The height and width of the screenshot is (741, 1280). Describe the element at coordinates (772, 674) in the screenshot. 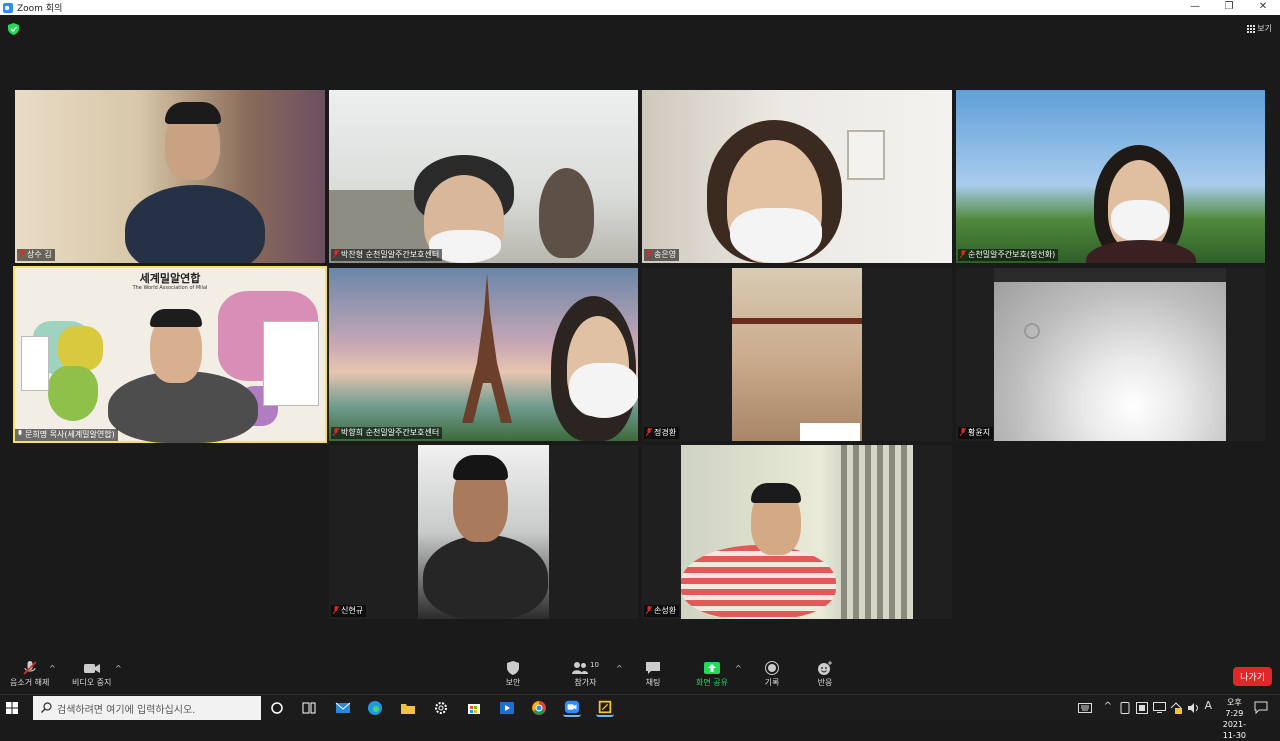

I see `record-button: 기록` at that location.